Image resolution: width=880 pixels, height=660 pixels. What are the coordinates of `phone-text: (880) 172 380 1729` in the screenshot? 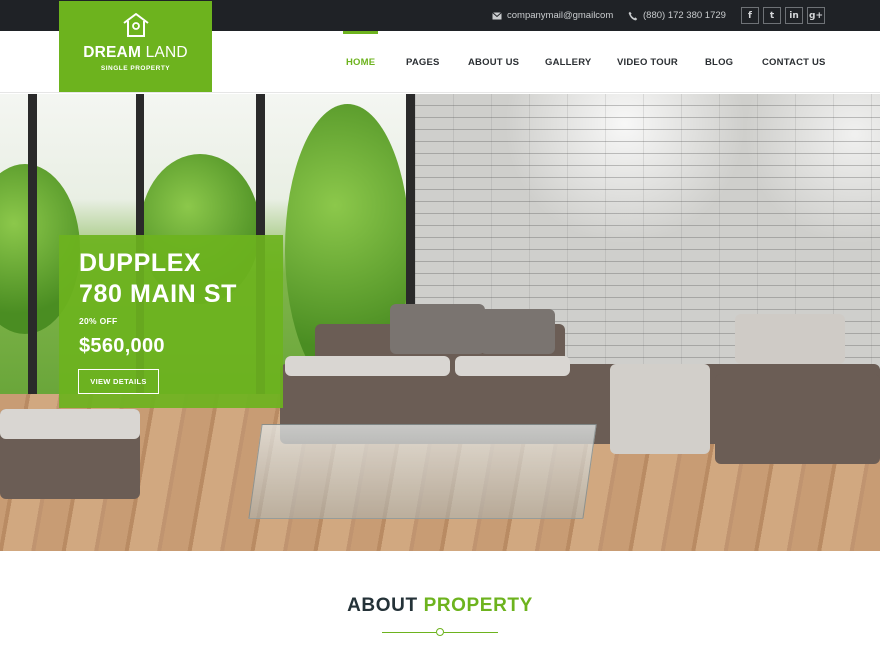 It's located at (684, 15).